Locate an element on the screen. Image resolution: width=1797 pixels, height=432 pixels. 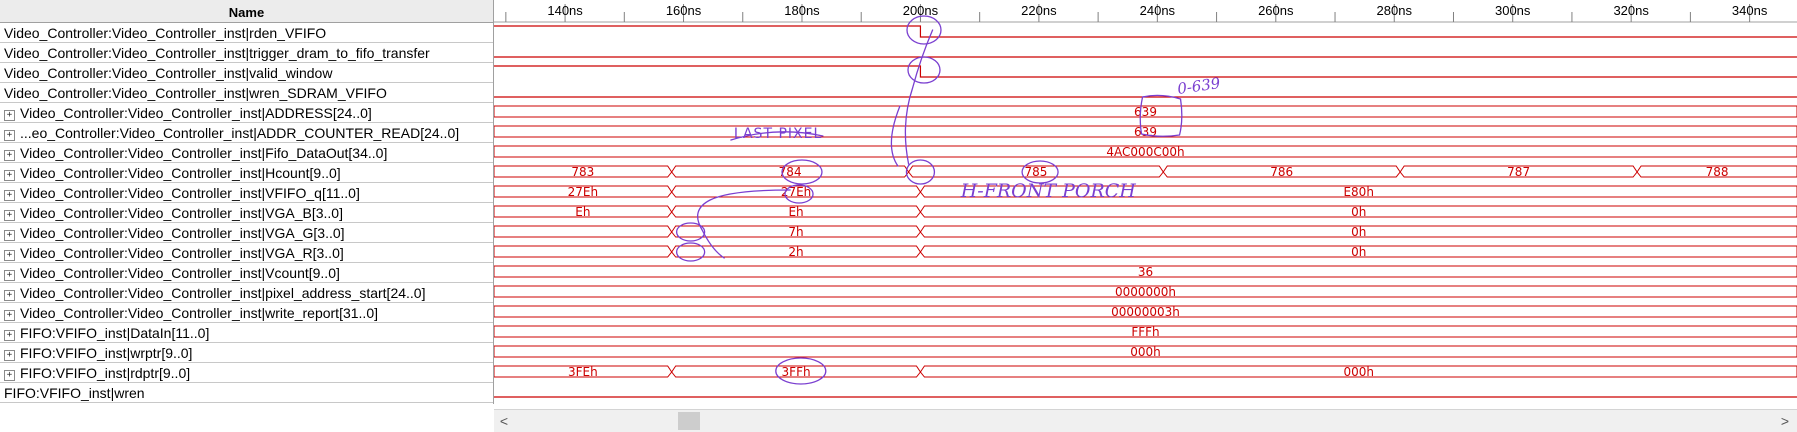
bus-value-label: 2h is located at coordinates (795, 252).